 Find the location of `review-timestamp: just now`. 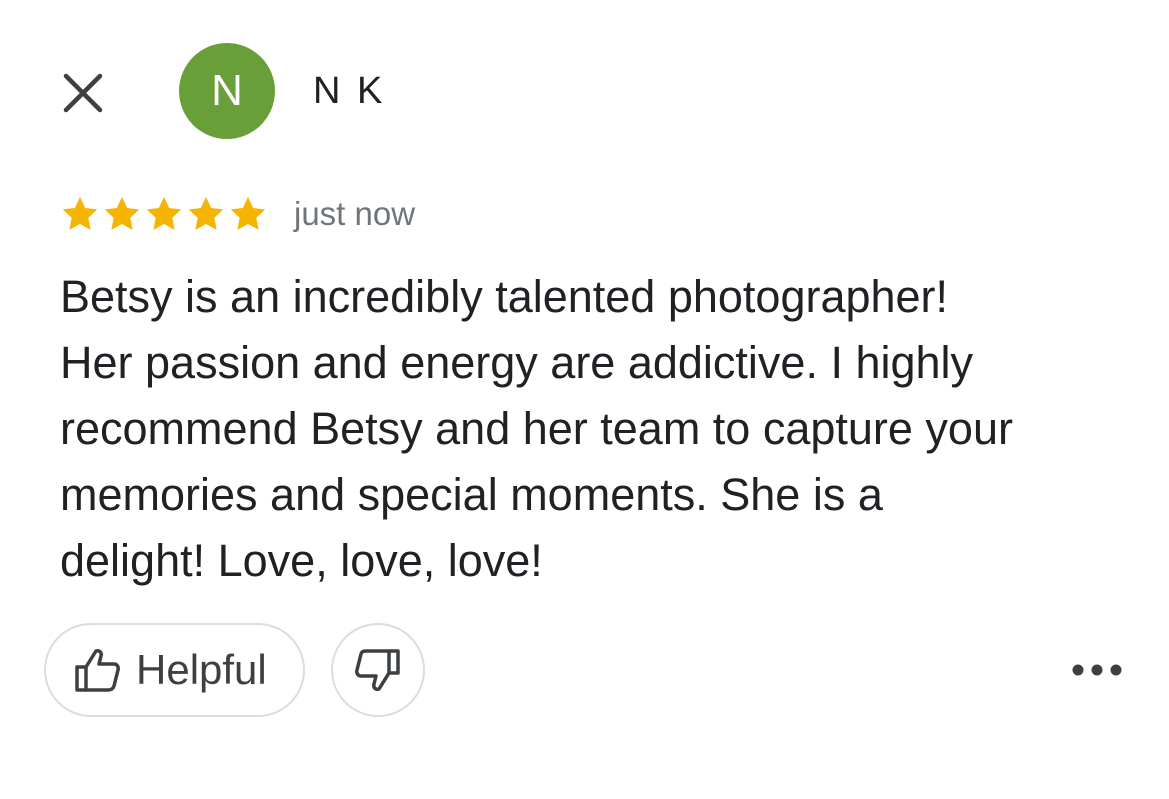

review-timestamp: just now is located at coordinates (355, 213).